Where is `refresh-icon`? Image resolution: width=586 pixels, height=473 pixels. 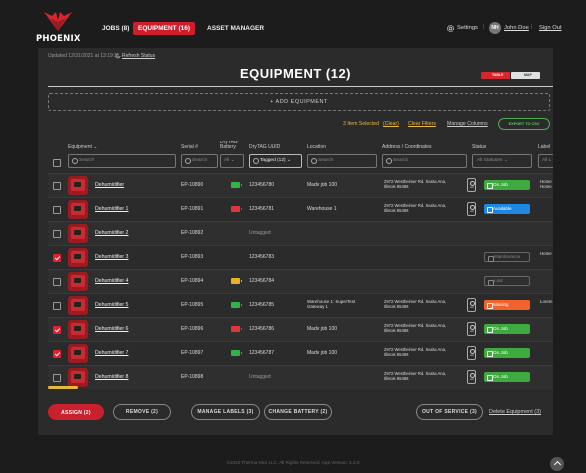
refresh-icon is located at coordinates (118, 56).